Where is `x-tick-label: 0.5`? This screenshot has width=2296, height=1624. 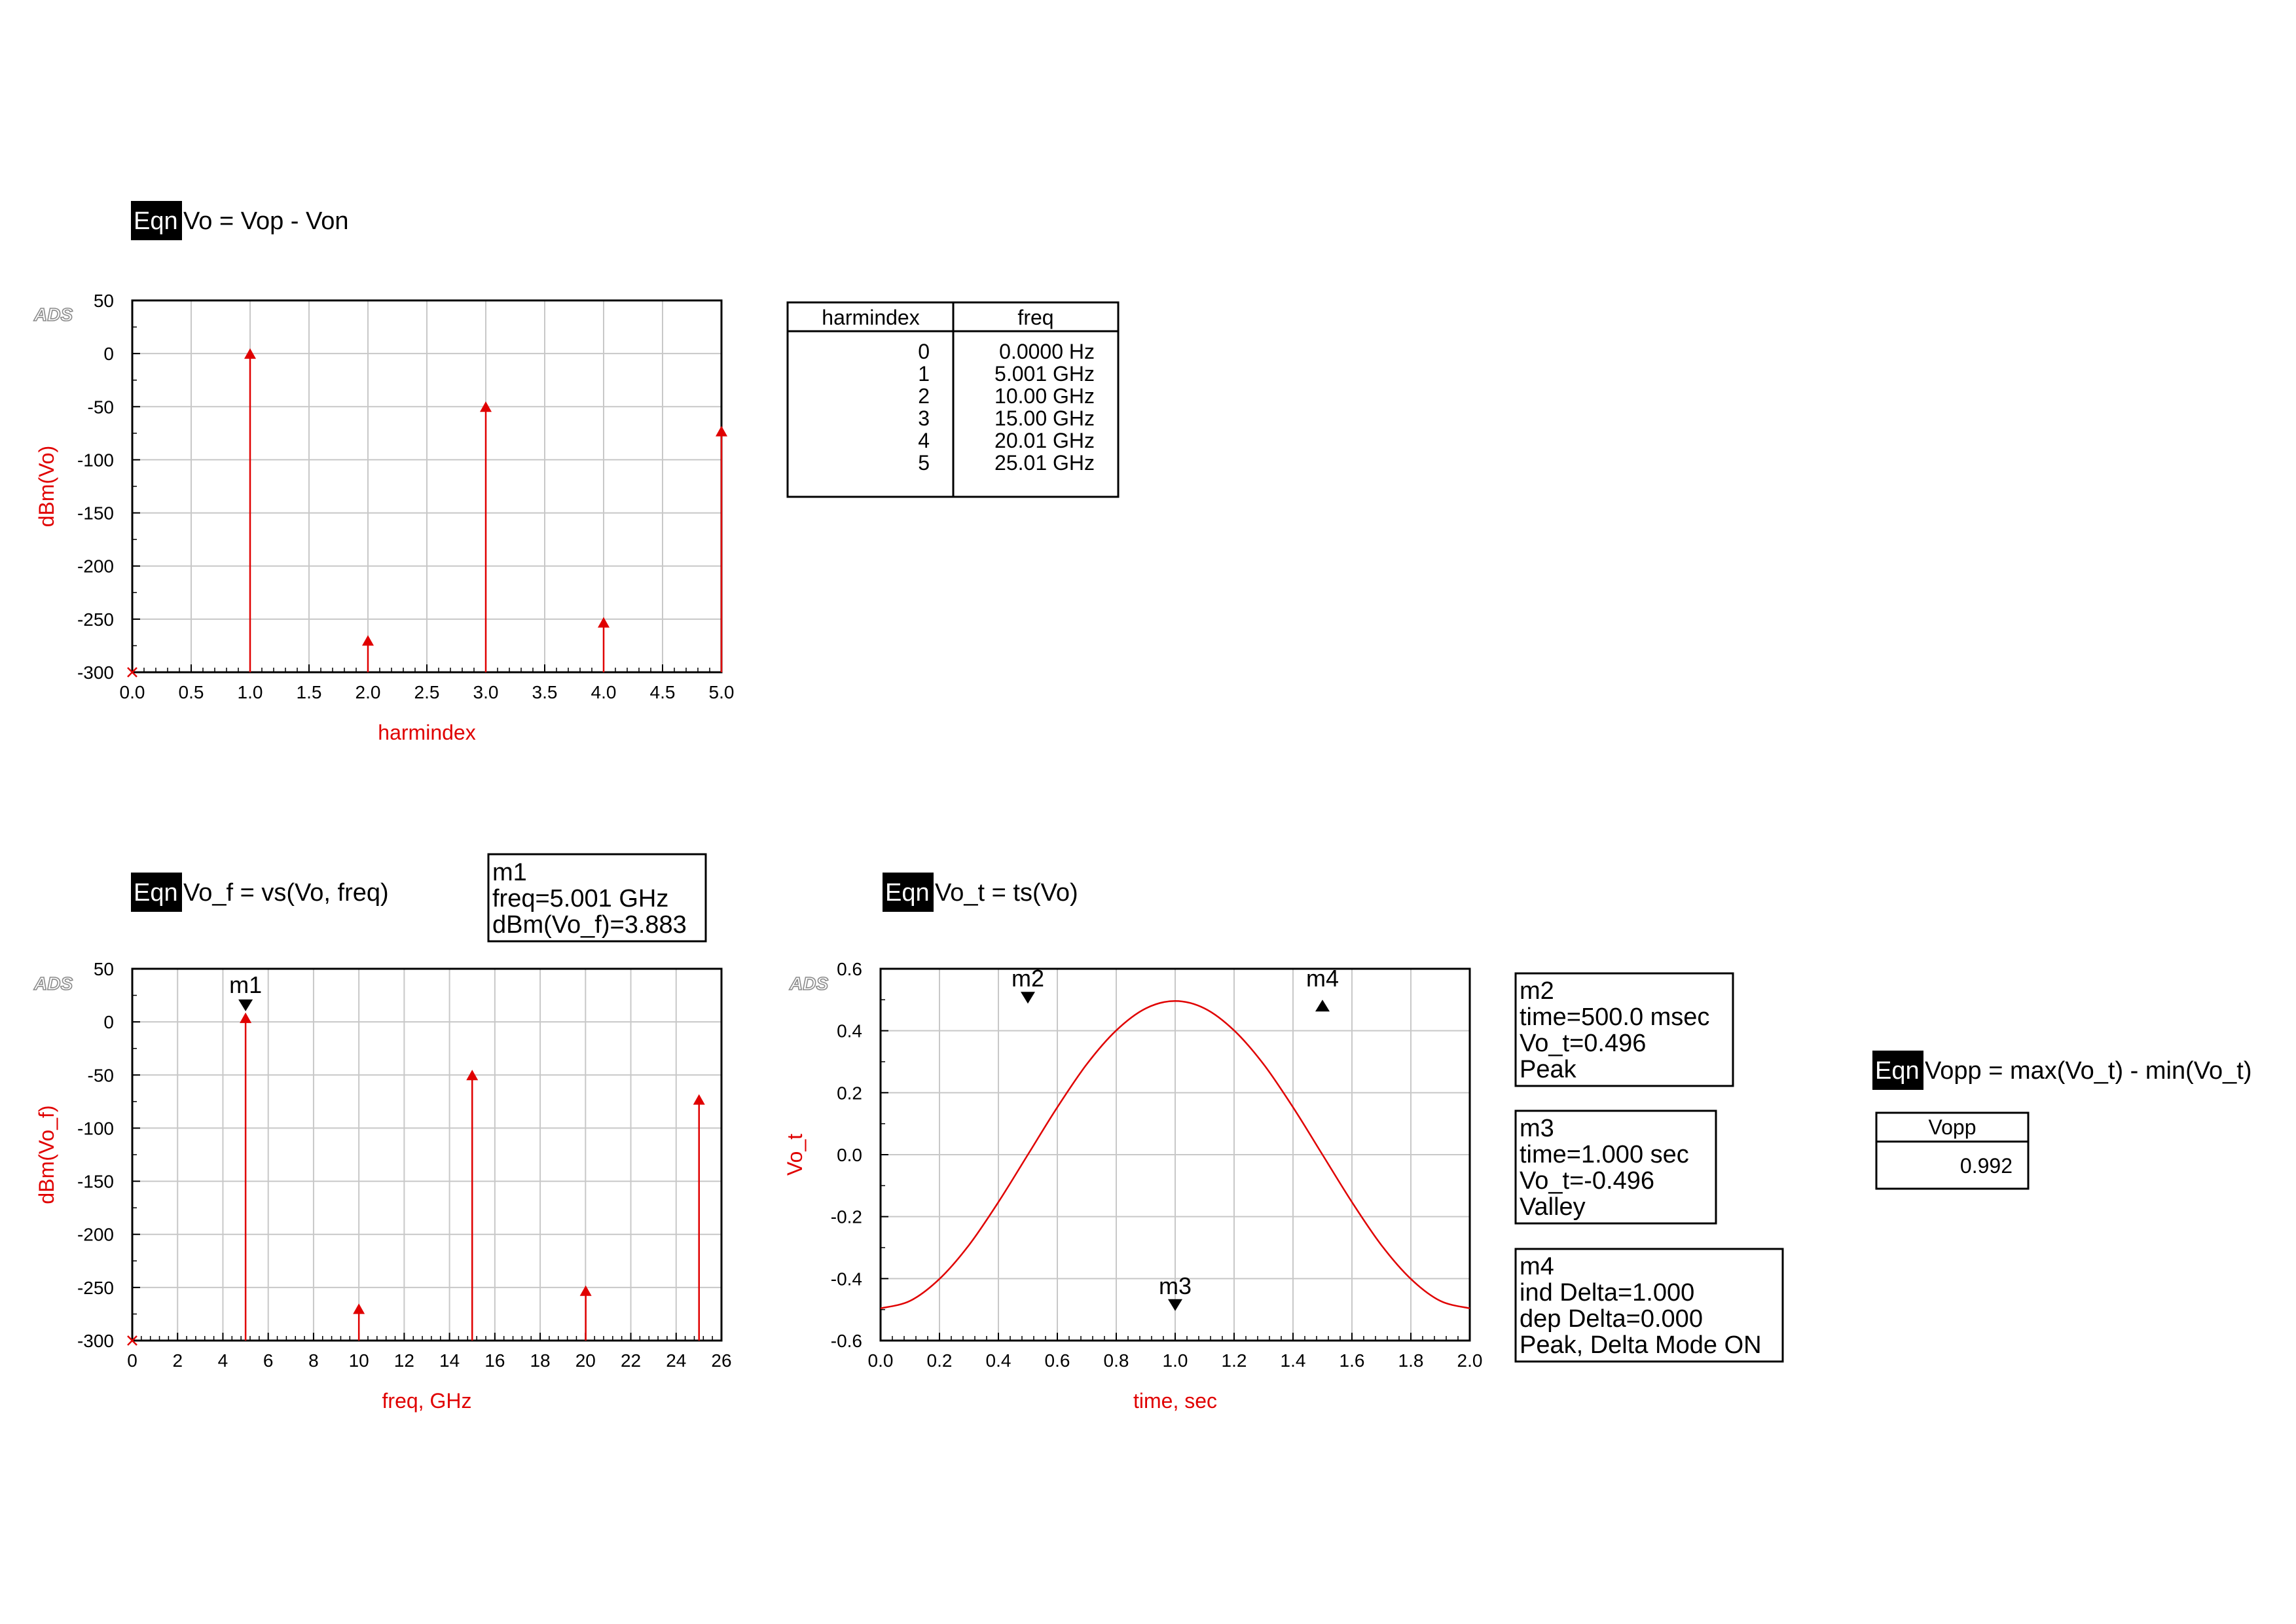
x-tick-label: 0.5 is located at coordinates (191, 692).